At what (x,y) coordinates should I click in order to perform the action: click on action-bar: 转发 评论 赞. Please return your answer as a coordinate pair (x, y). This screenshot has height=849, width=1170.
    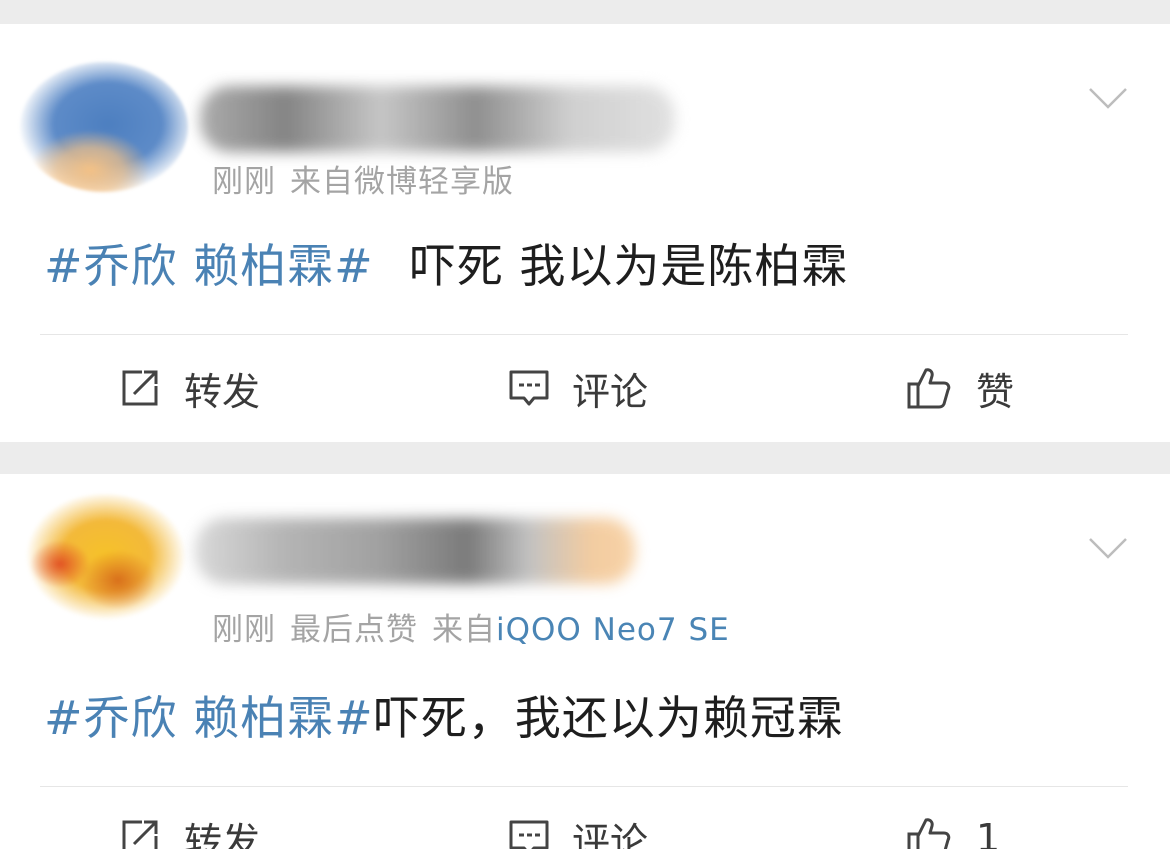
    Looking at the image, I should click on (585, 390).